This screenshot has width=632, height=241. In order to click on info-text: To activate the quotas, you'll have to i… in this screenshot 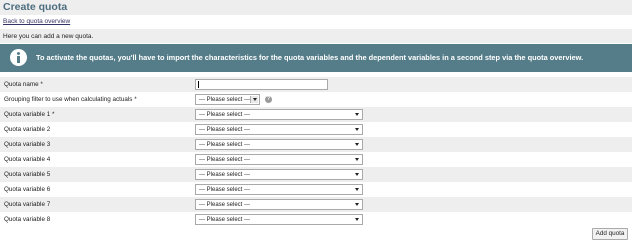, I will do `click(310, 57)`.